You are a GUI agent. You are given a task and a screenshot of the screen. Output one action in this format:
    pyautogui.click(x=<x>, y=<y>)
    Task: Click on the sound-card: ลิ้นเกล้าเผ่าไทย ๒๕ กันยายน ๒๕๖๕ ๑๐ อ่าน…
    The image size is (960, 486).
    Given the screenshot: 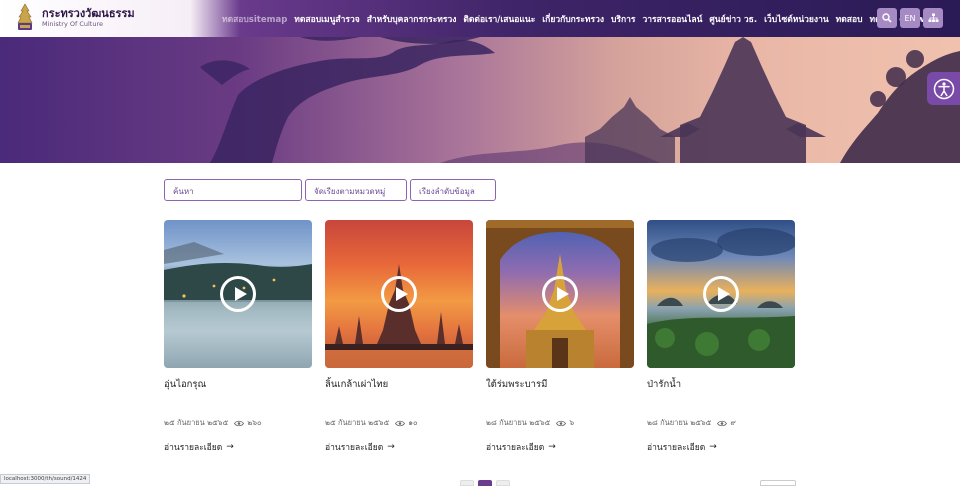 What is the action you would take?
    pyautogui.click(x=399, y=337)
    